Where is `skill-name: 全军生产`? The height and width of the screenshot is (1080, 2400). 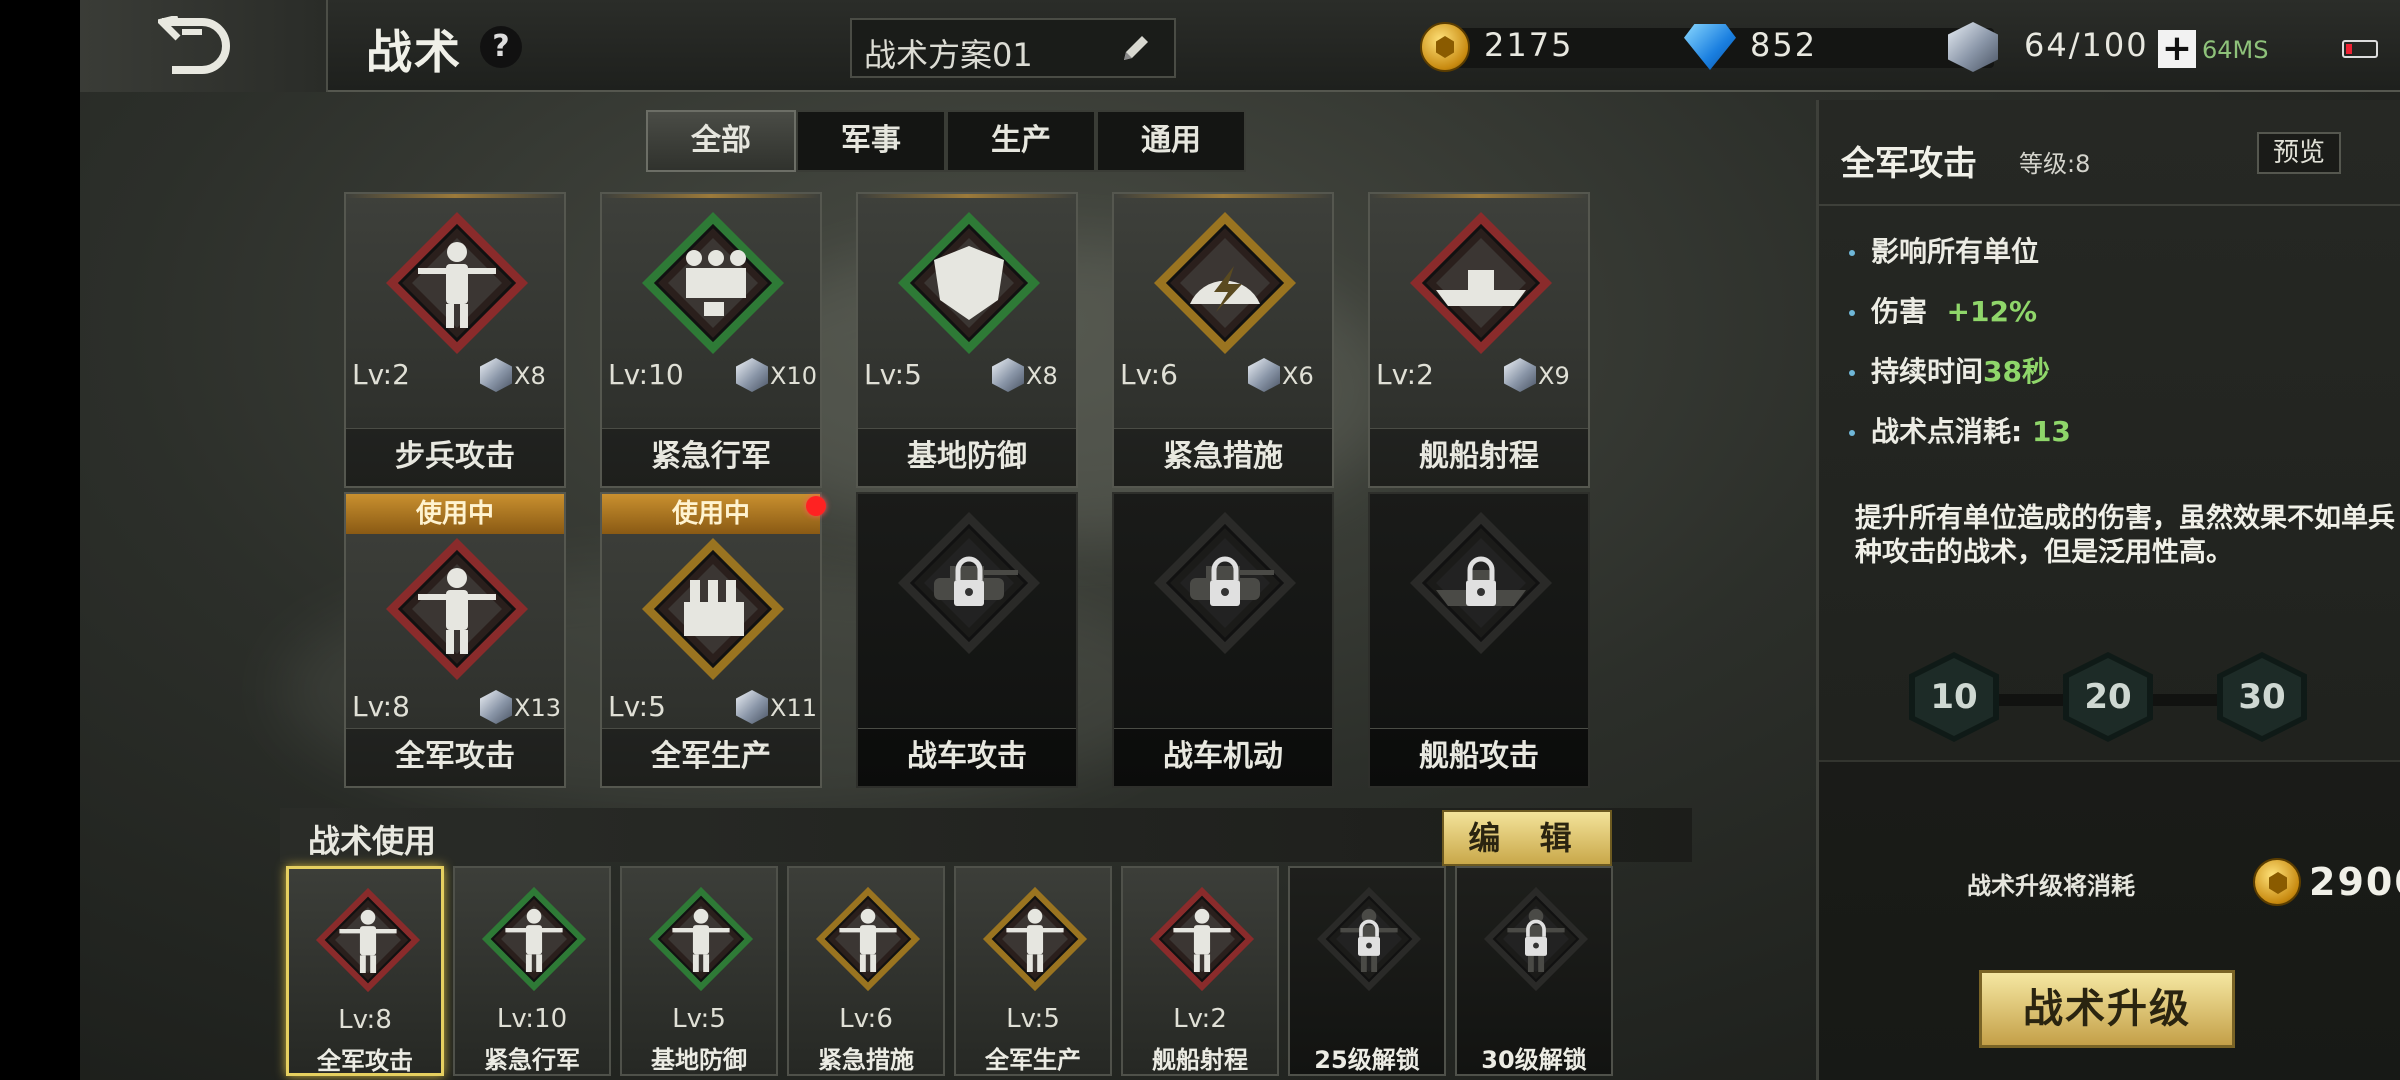 skill-name: 全军生产 is located at coordinates (711, 757).